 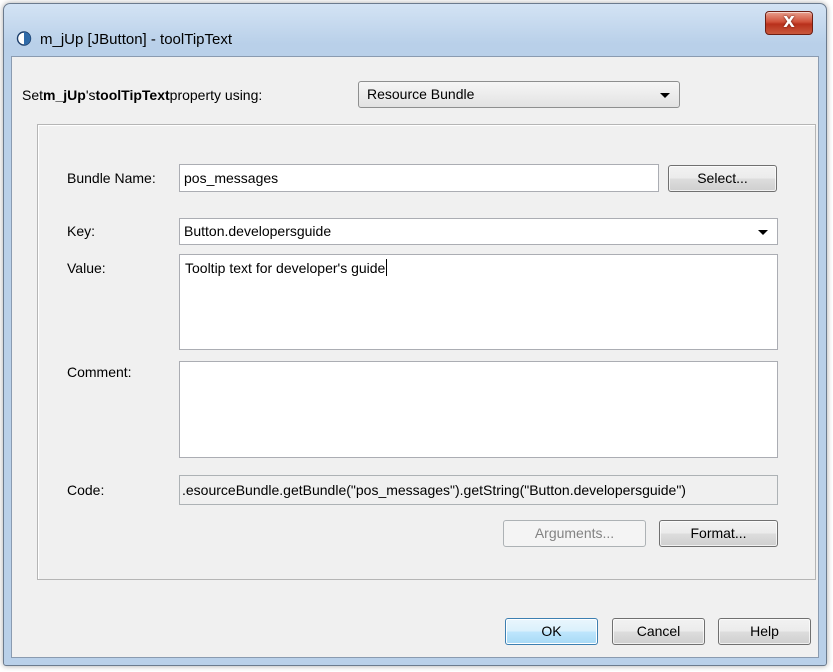 I want to click on comment-textarea, so click(x=478, y=409).